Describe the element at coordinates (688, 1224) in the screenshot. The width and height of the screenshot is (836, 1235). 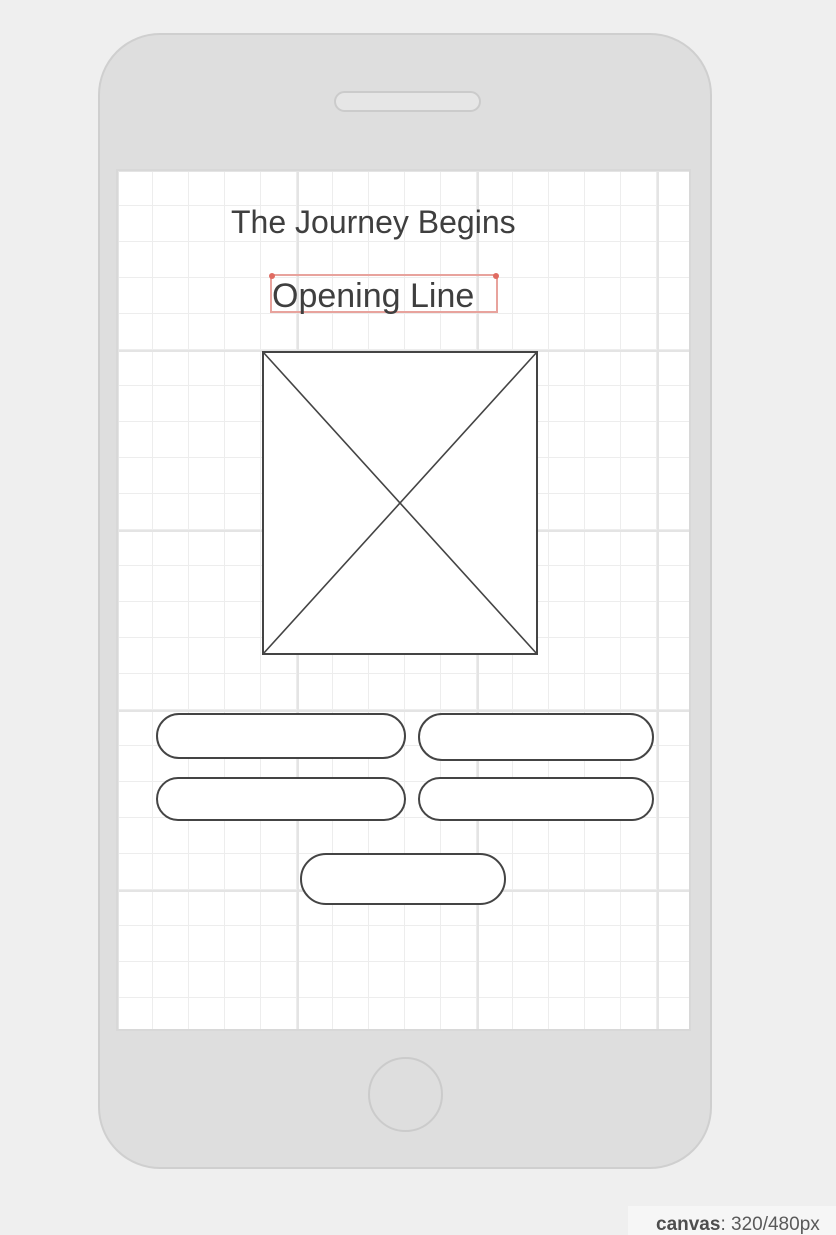
I see `canvas-label-key: canvas` at that location.